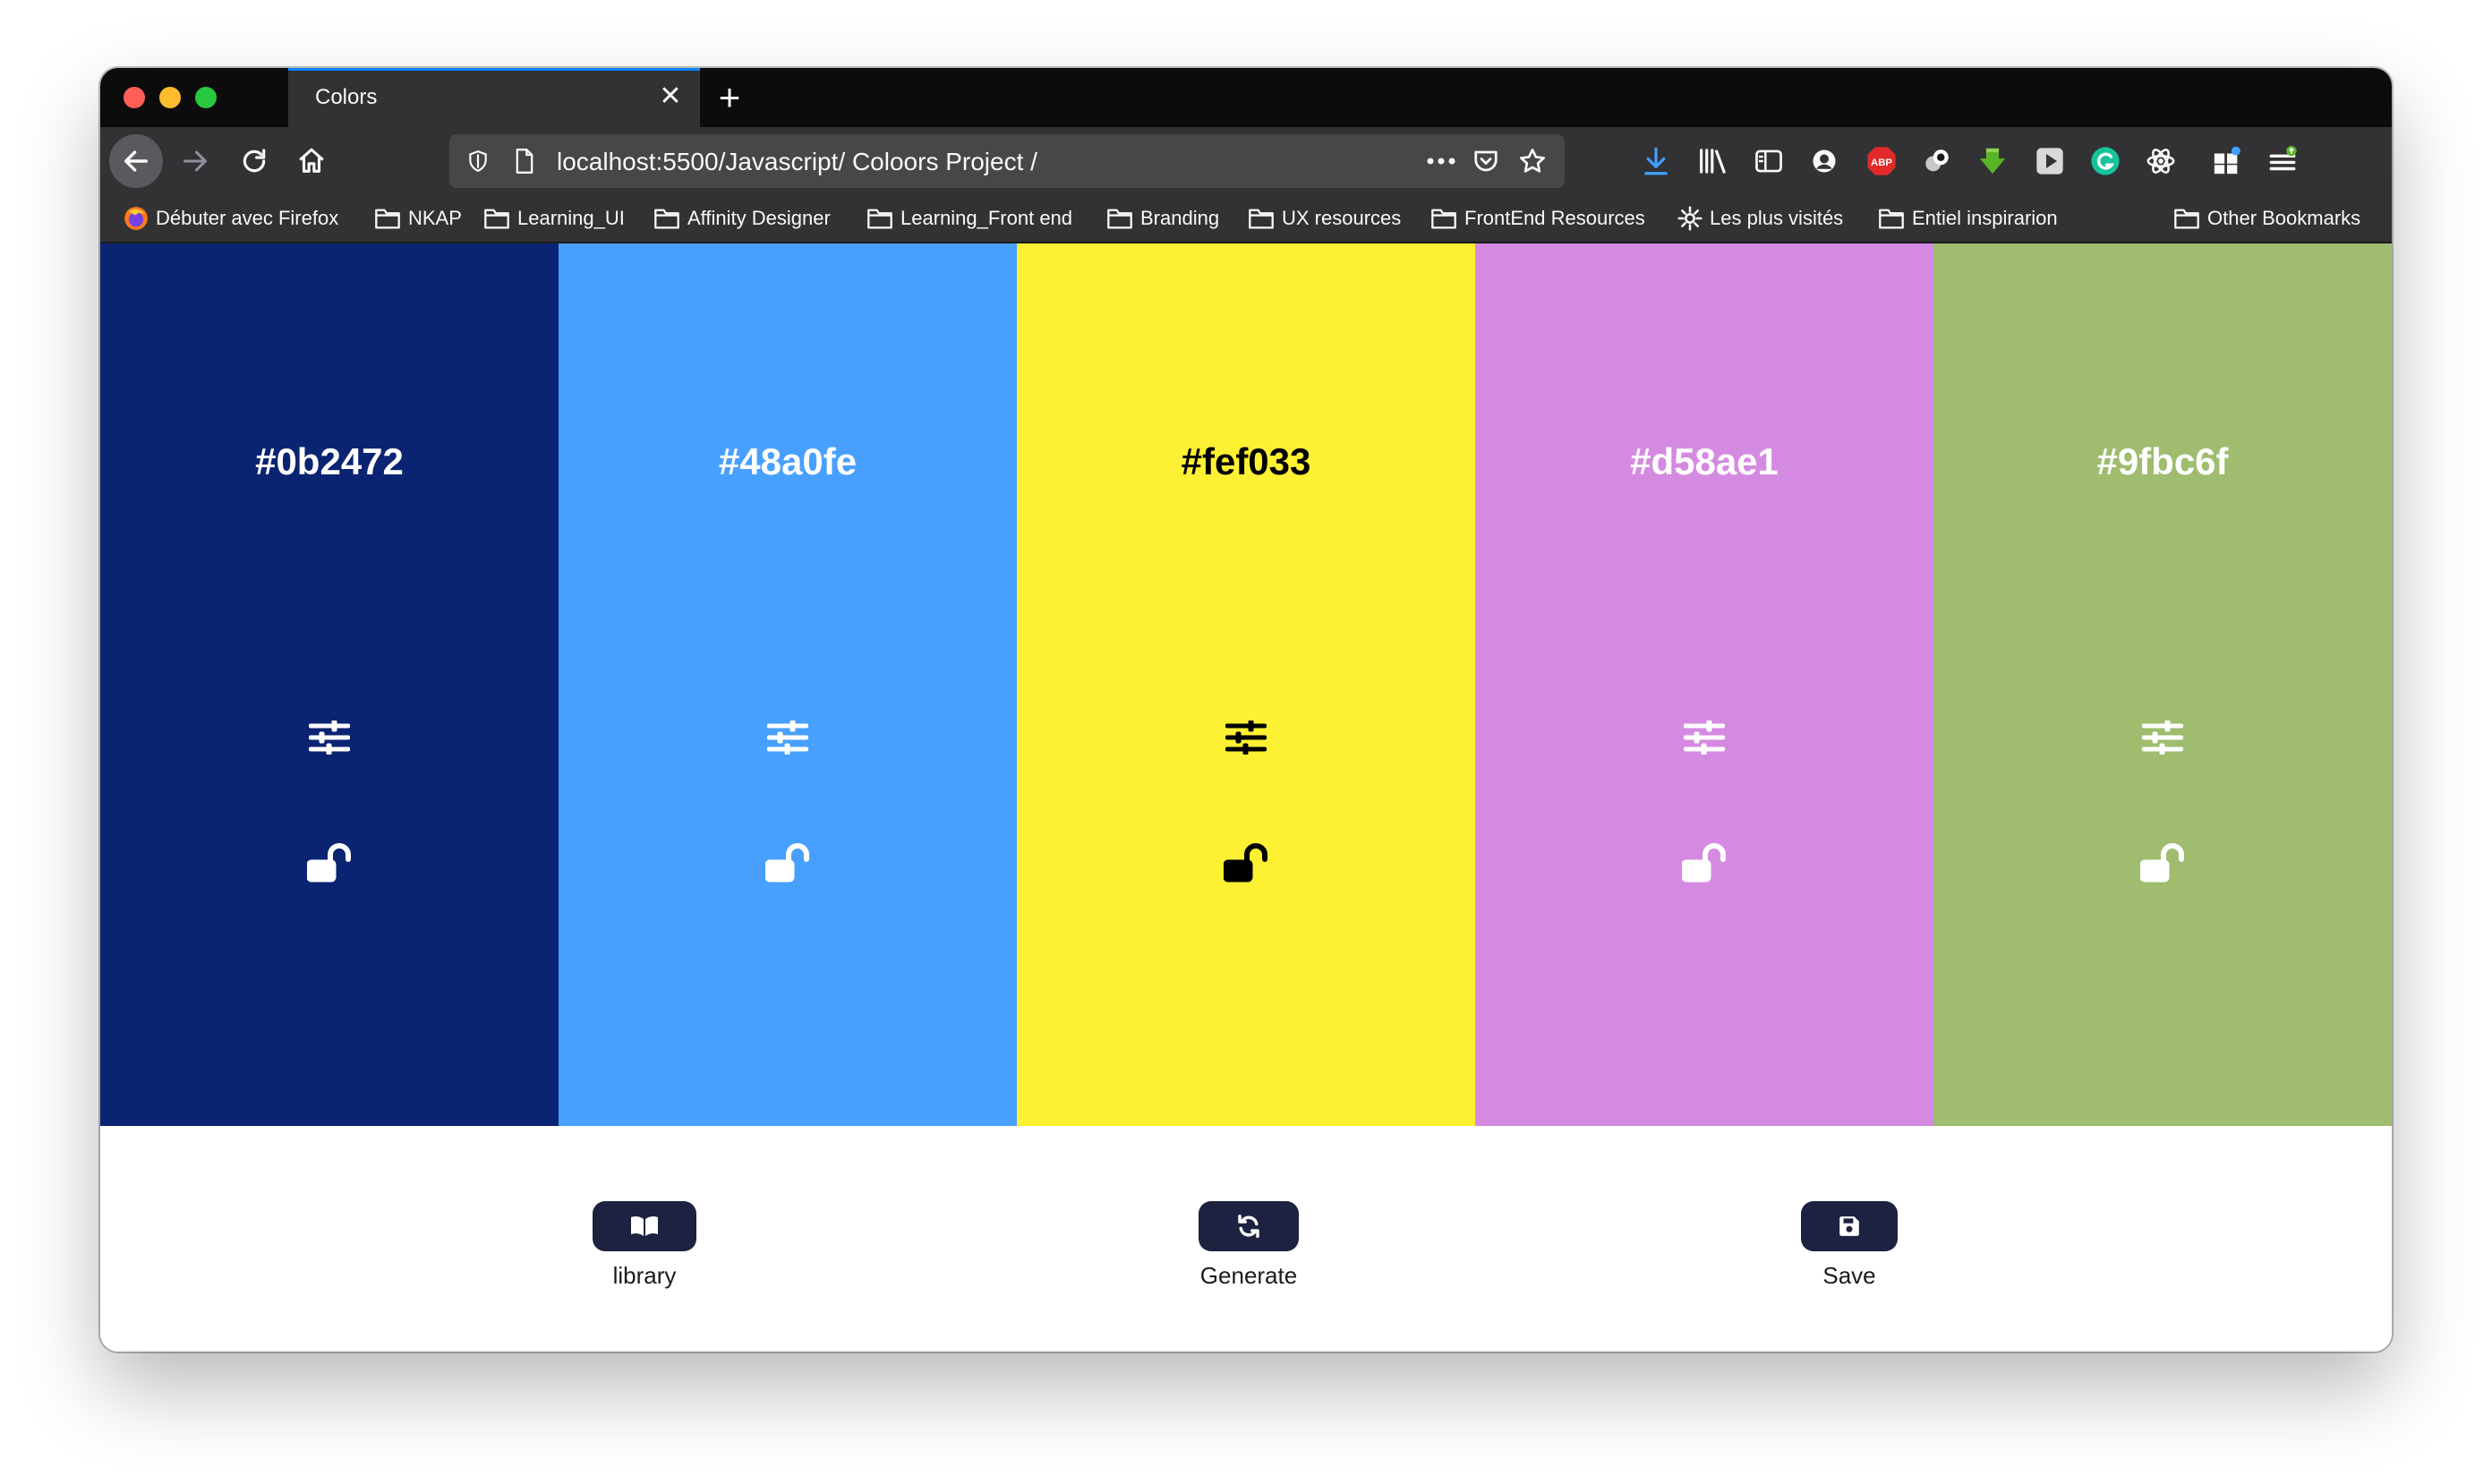  Describe the element at coordinates (670, 96) in the screenshot. I see `close-icon: ✕` at that location.